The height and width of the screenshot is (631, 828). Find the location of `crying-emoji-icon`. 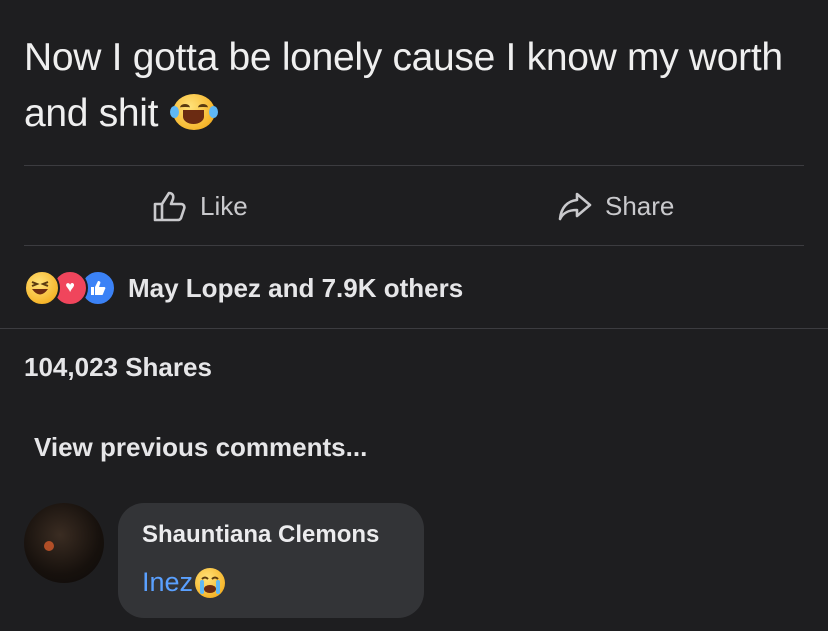

crying-emoji-icon is located at coordinates (210, 582).